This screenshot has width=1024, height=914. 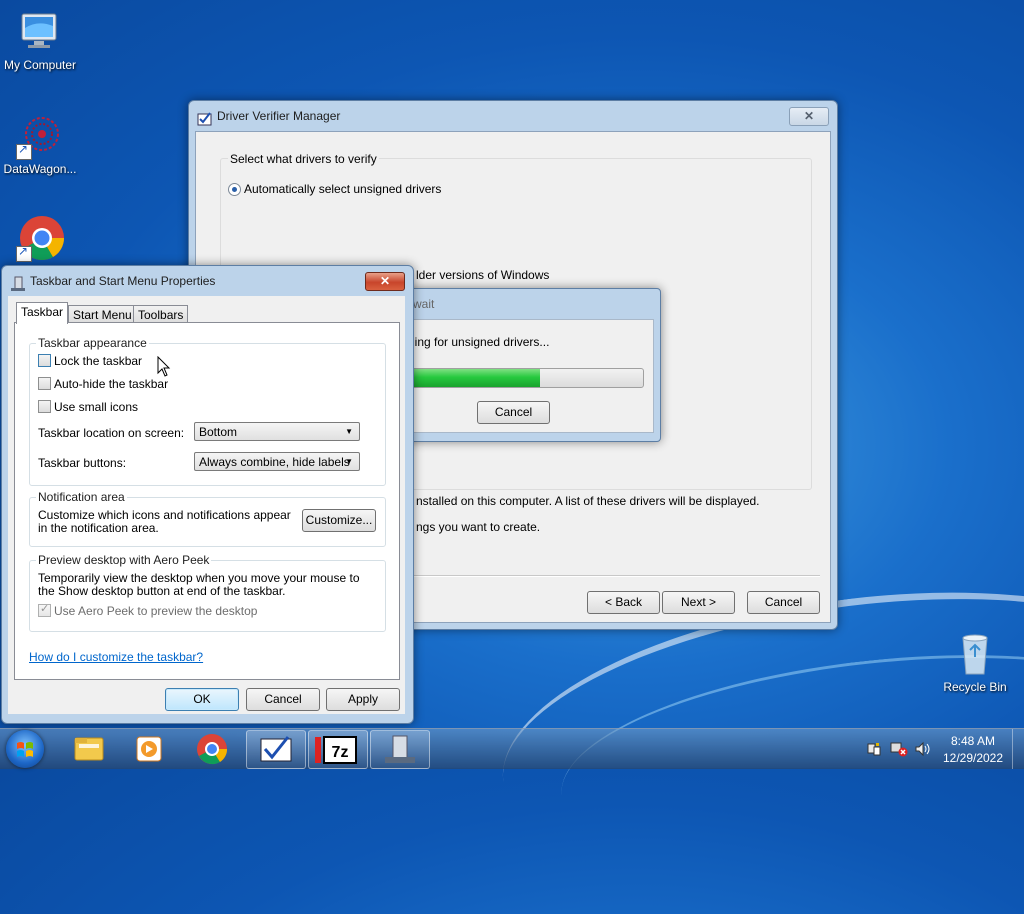 I want to click on desktop-icon-chrome, so click(x=40, y=239).